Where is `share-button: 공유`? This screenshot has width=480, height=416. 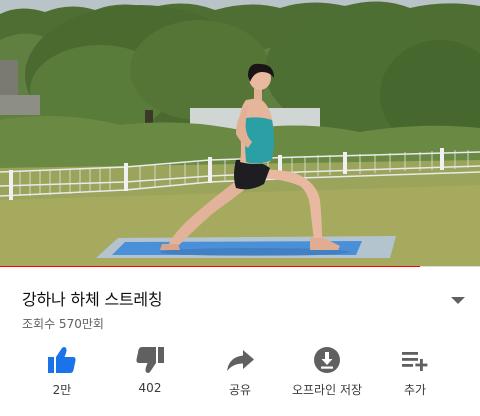 share-button: 공유 is located at coordinates (240, 372).